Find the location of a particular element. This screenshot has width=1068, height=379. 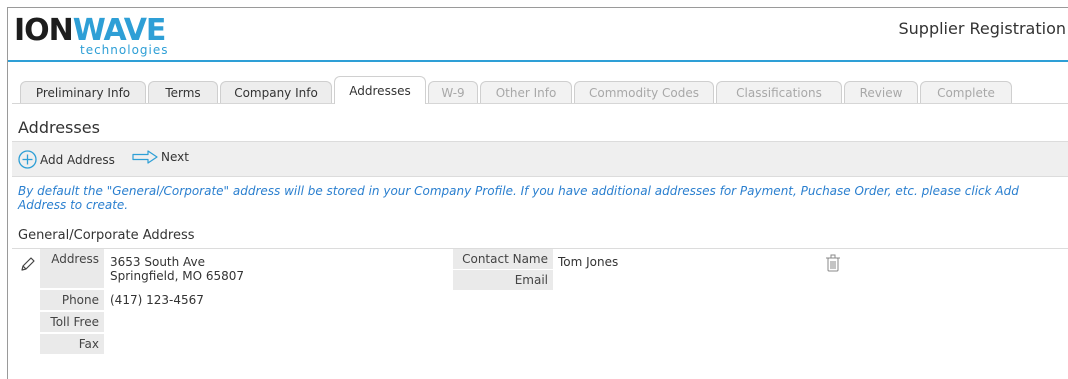

tab-w9: W-9 is located at coordinates (453, 92).